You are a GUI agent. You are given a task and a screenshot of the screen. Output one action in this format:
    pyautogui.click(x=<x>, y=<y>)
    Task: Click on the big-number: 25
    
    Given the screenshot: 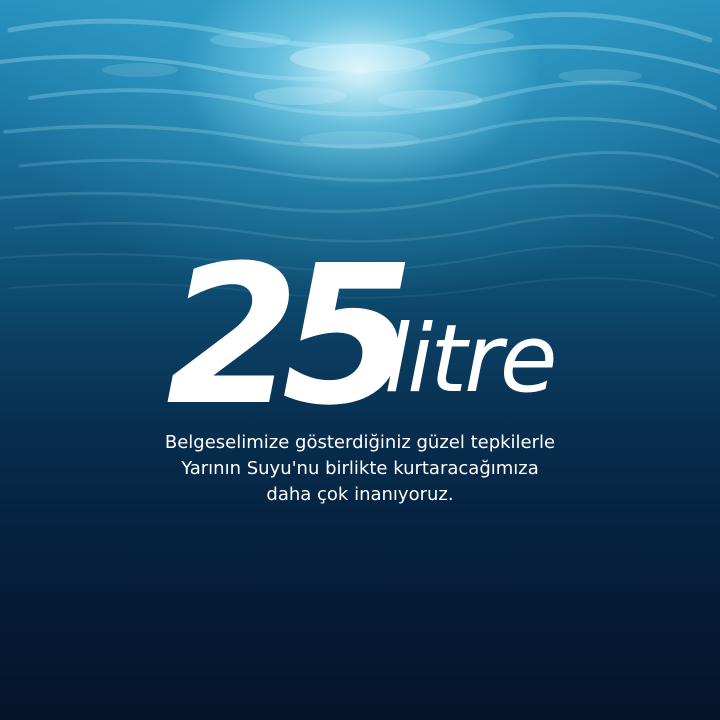 What is the action you would take?
    pyautogui.click(x=290, y=336)
    